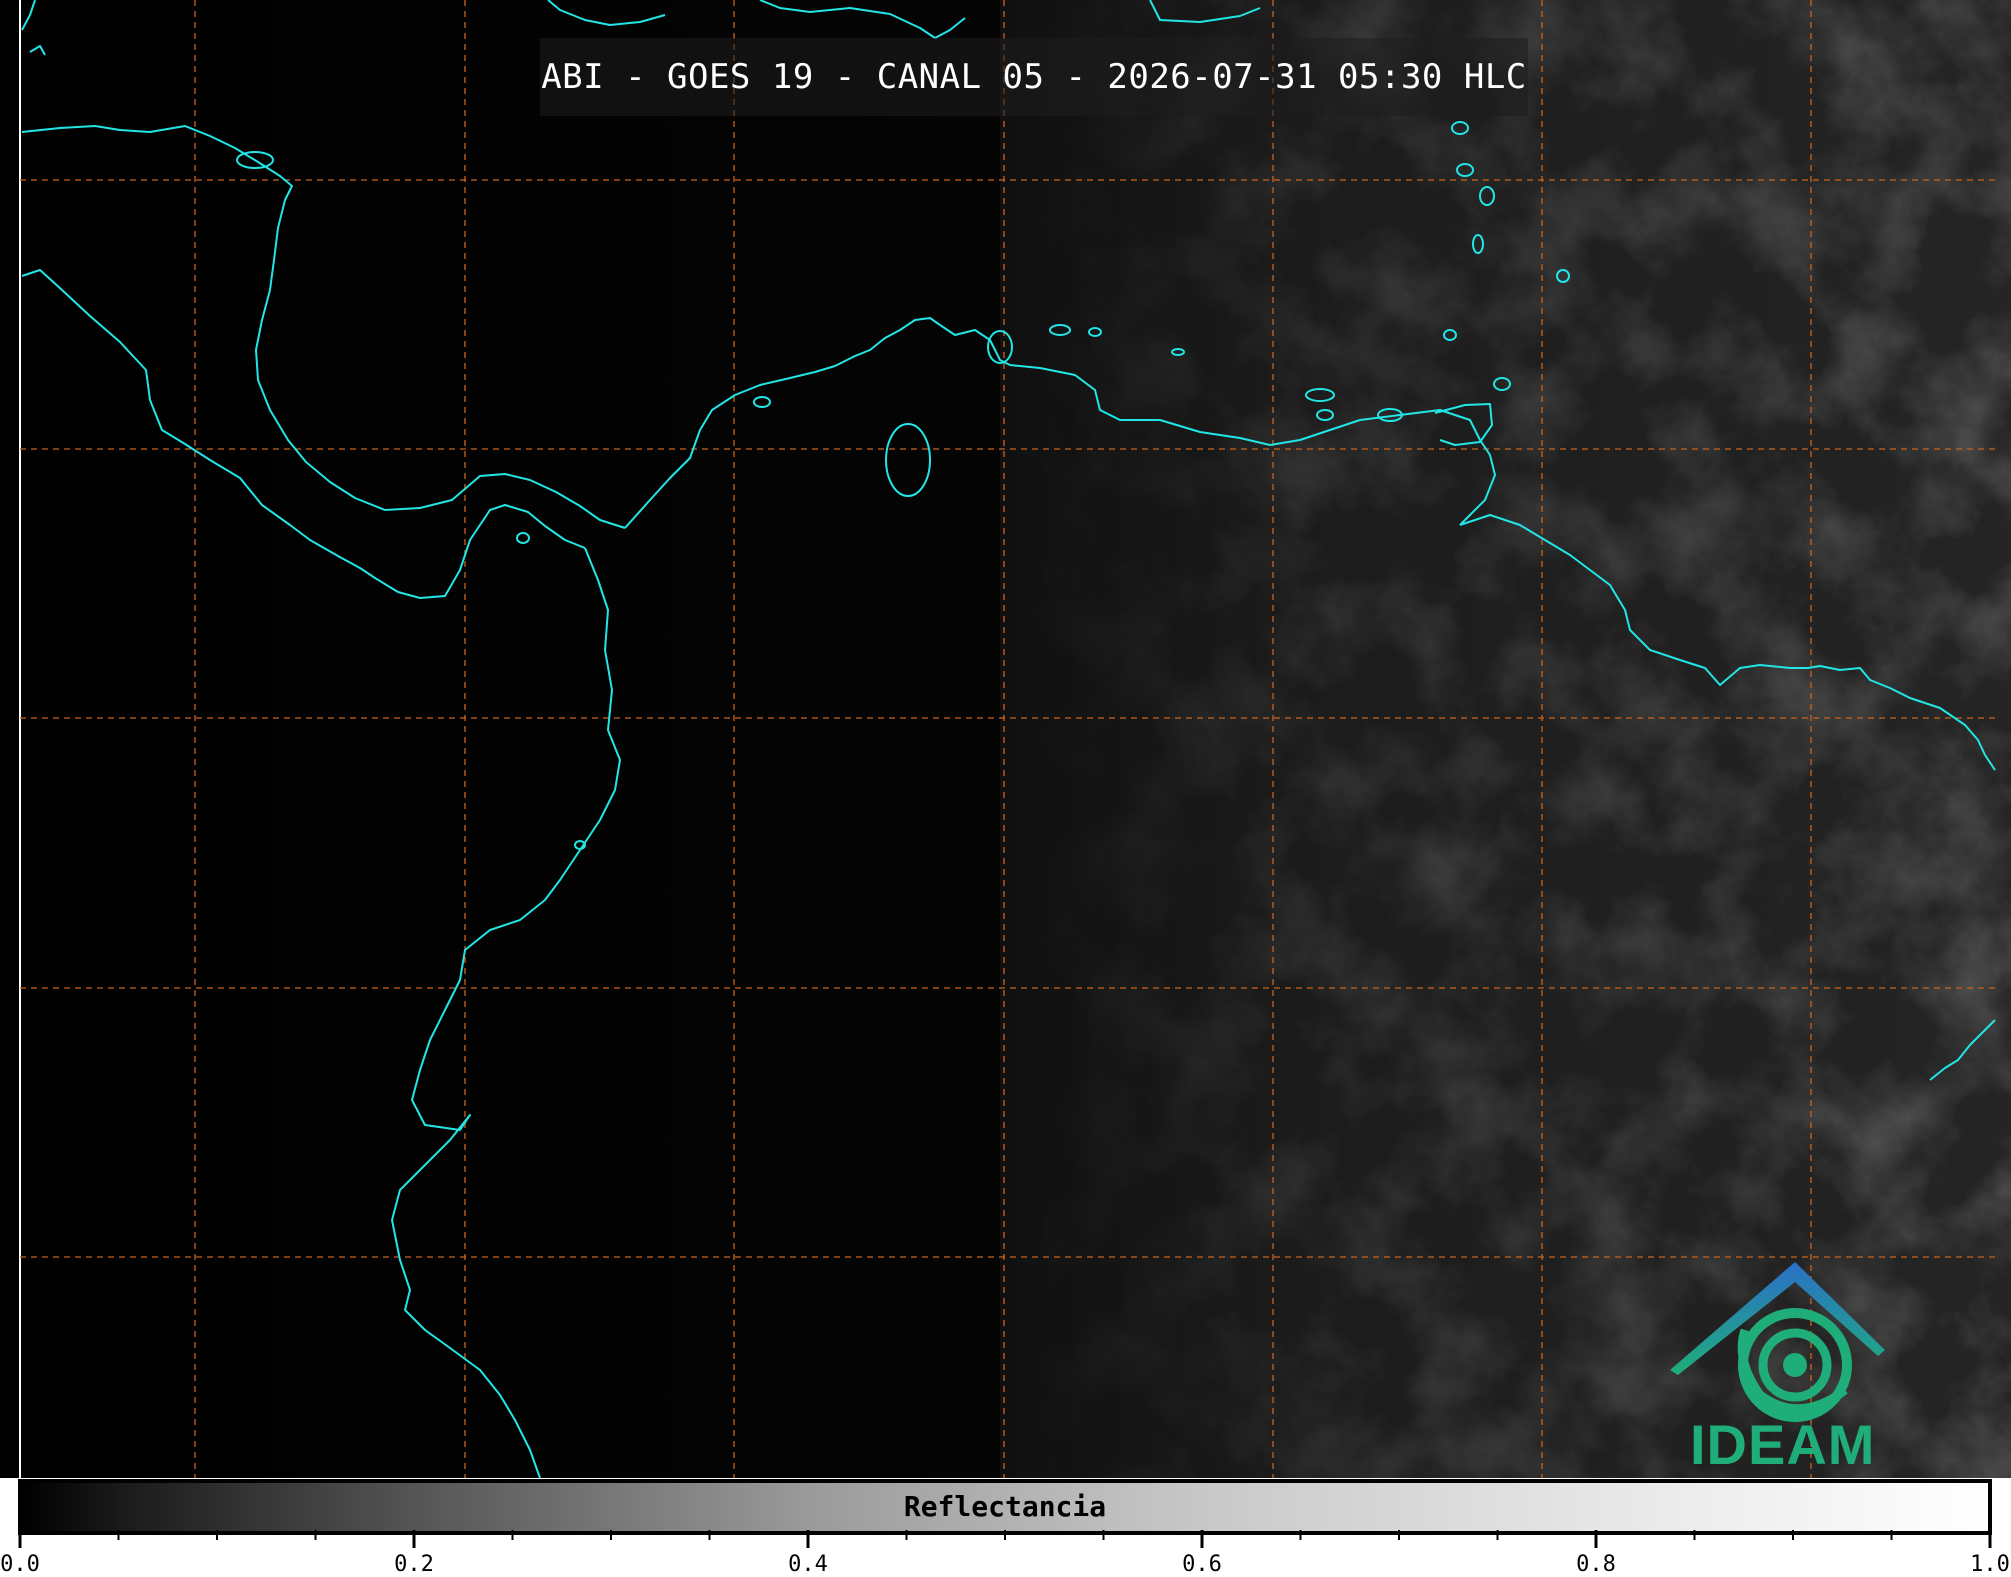 The height and width of the screenshot is (1577, 2011). Describe the element at coordinates (20, 1564) in the screenshot. I see `colorbar-tick-label: 0.0` at that location.